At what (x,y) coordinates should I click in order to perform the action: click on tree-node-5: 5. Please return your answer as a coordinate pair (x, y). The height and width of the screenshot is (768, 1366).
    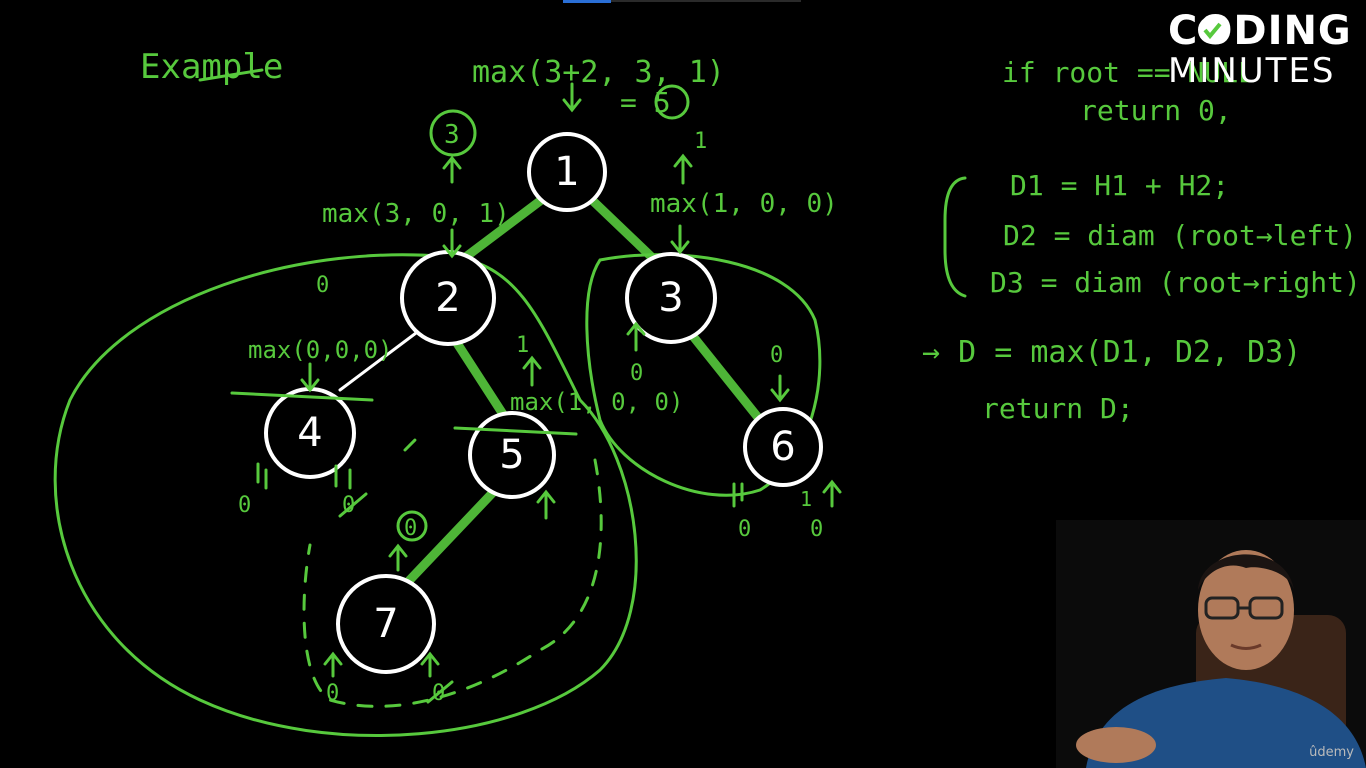
    Looking at the image, I should click on (512, 455).